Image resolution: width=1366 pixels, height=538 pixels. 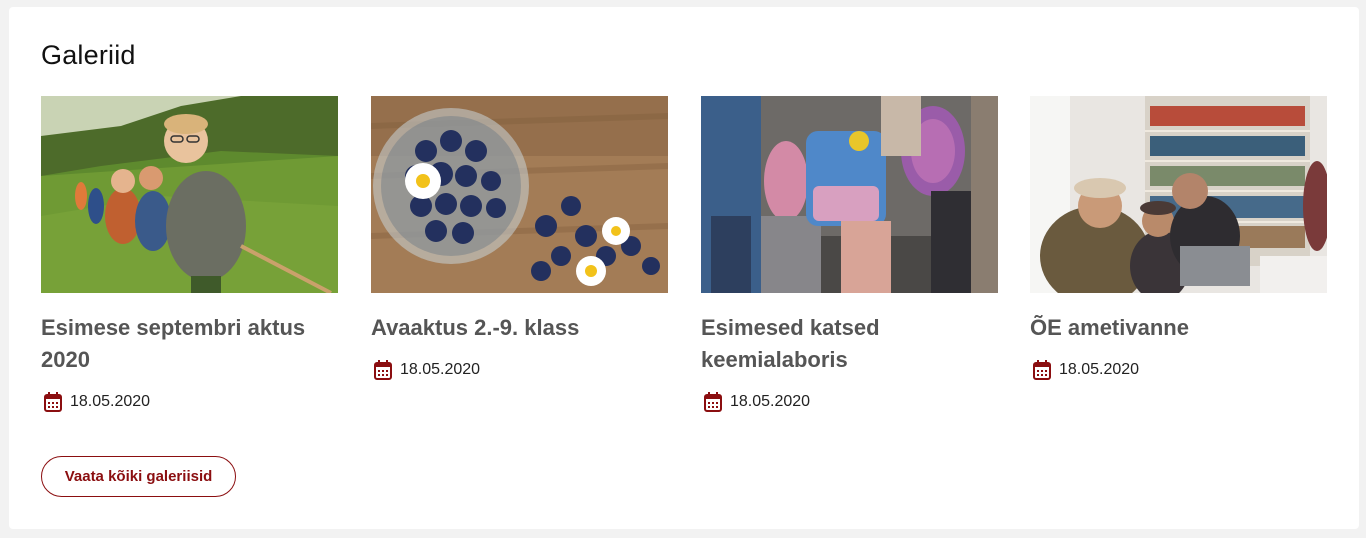 What do you see at coordinates (516, 328) in the screenshot?
I see `gallery-title: Avaaktus 2.-9. klass` at bounding box center [516, 328].